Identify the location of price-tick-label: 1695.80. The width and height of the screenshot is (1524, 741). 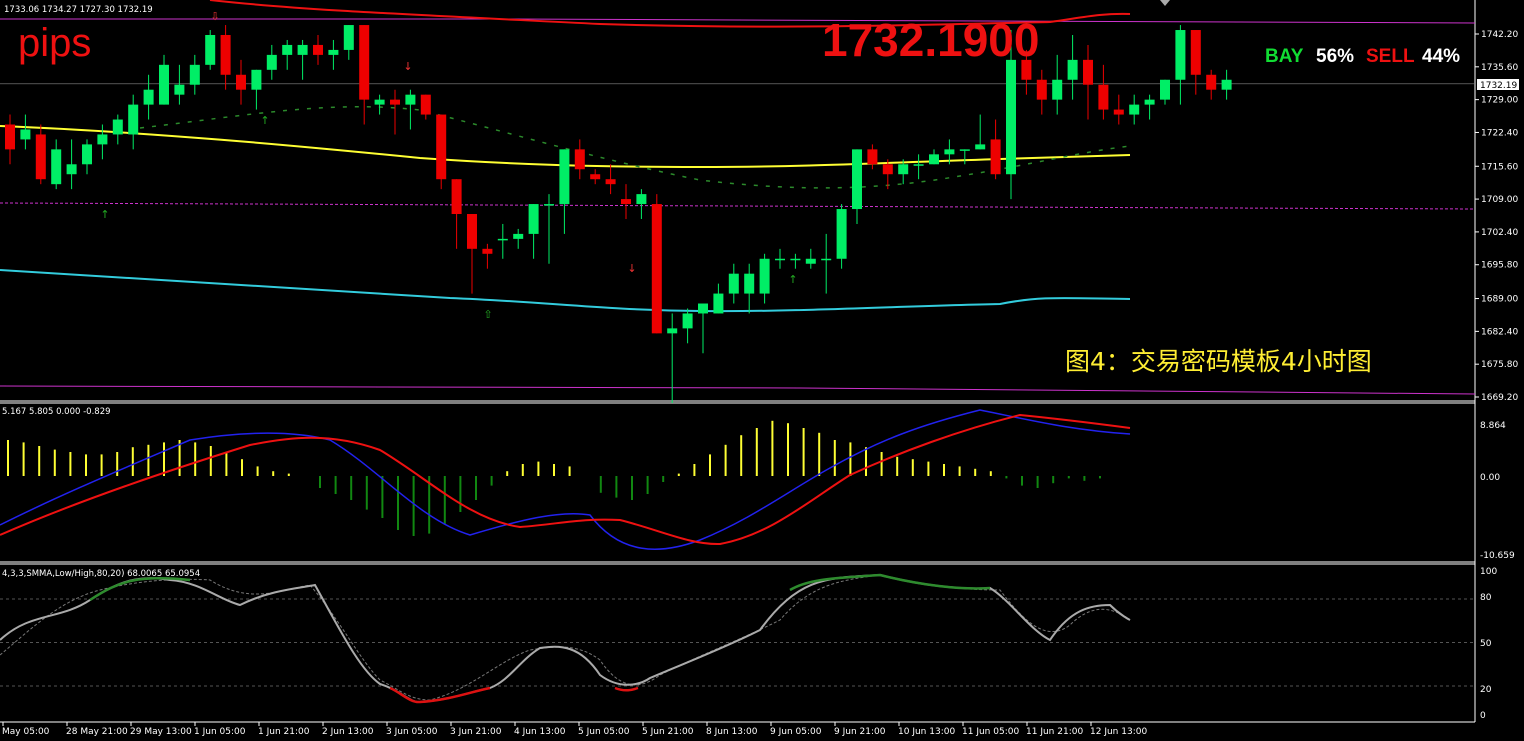
(1499, 266).